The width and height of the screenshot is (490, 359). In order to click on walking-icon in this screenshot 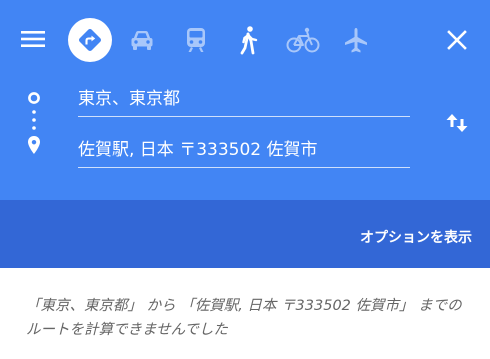, I will do `click(249, 40)`.